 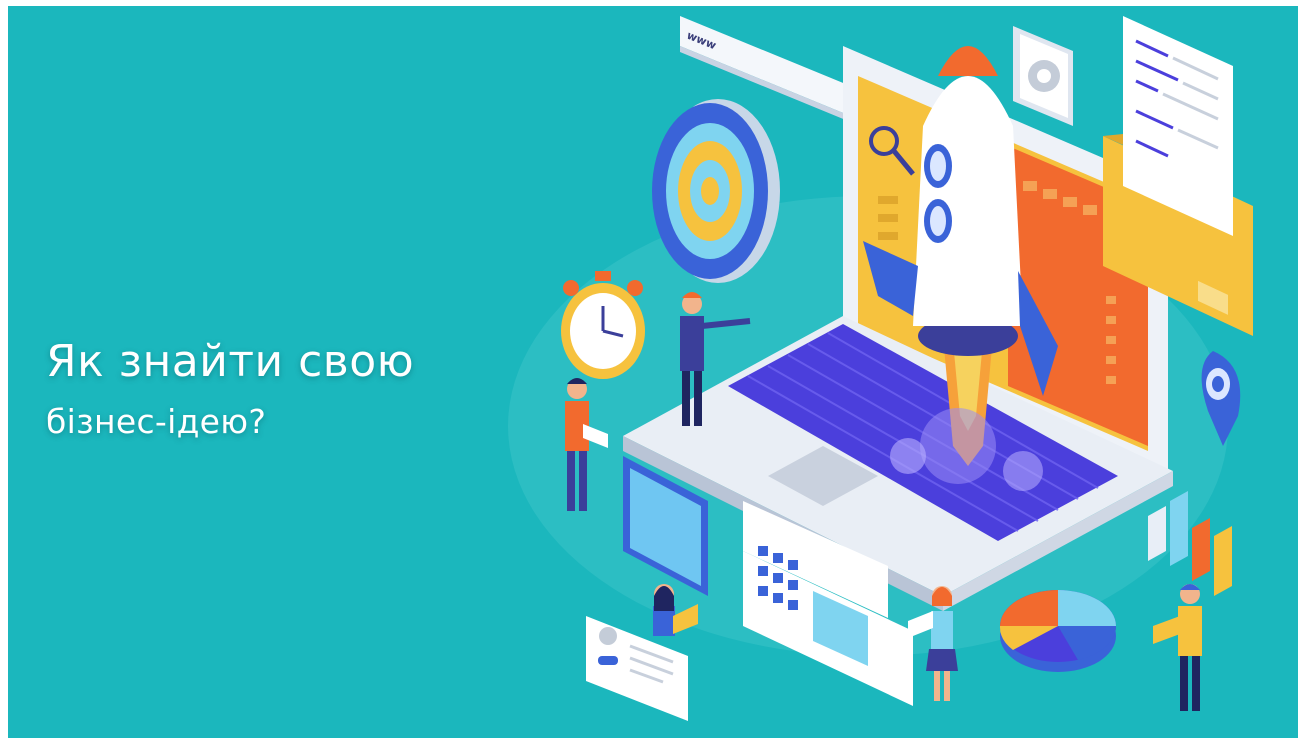 What do you see at coordinates (1177, 647) in the screenshot?
I see `person-right` at bounding box center [1177, 647].